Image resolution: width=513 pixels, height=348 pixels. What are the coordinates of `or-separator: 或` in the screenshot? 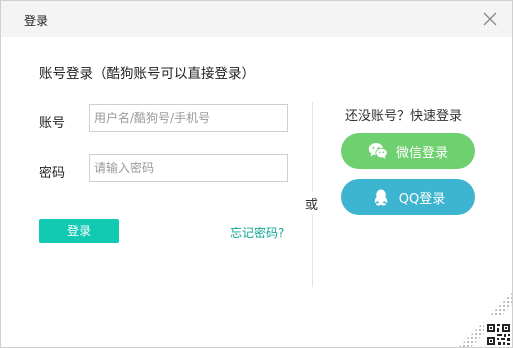 It's located at (312, 203).